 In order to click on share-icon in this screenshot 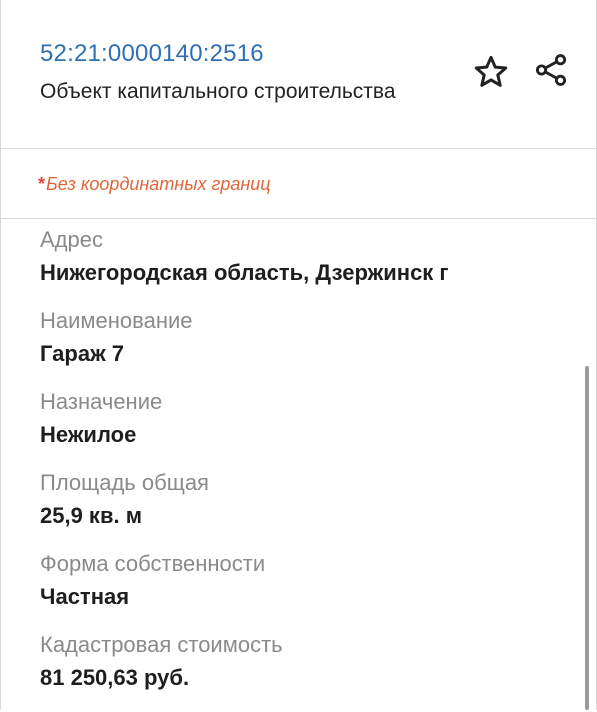, I will do `click(551, 70)`.